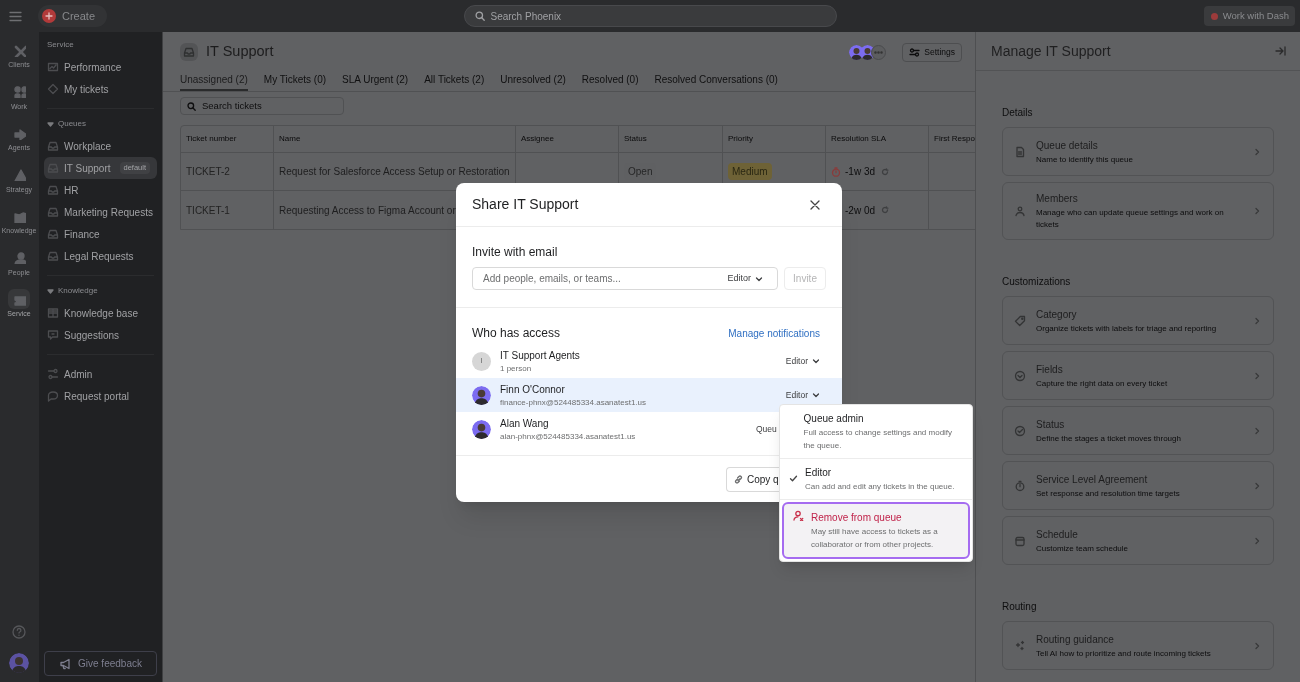  I want to click on sidebar-item: Suggestions, so click(100, 335).